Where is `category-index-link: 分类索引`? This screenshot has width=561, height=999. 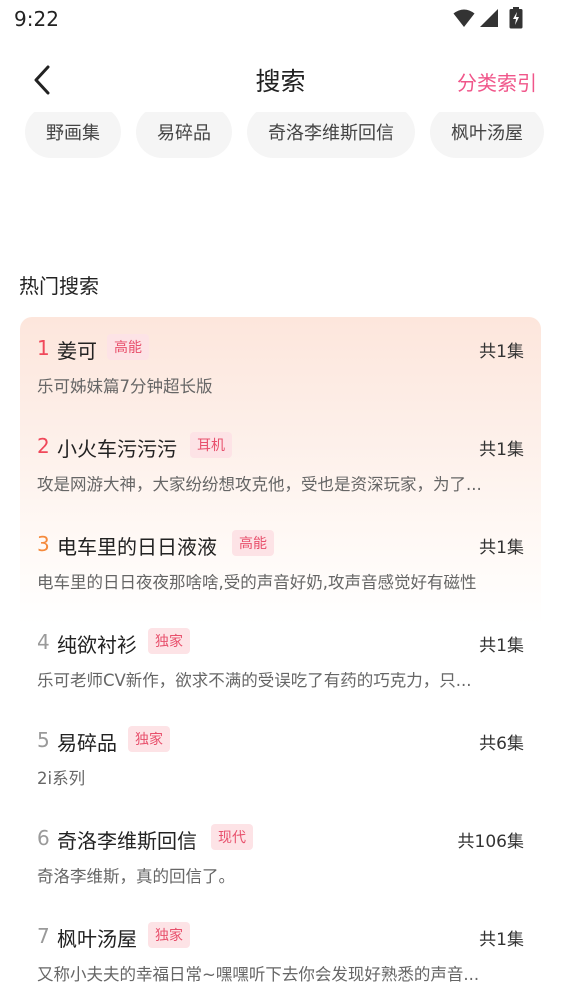
category-index-link: 分类索引 is located at coordinates (497, 81).